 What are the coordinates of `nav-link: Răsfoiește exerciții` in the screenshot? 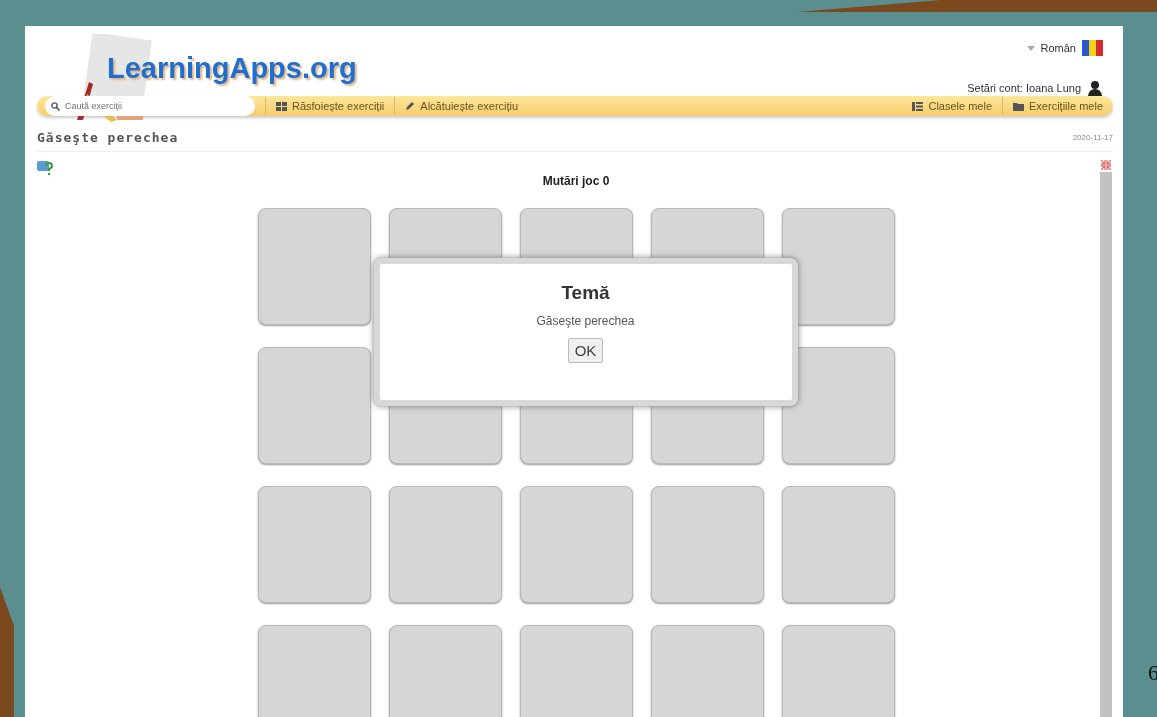 It's located at (330, 106).